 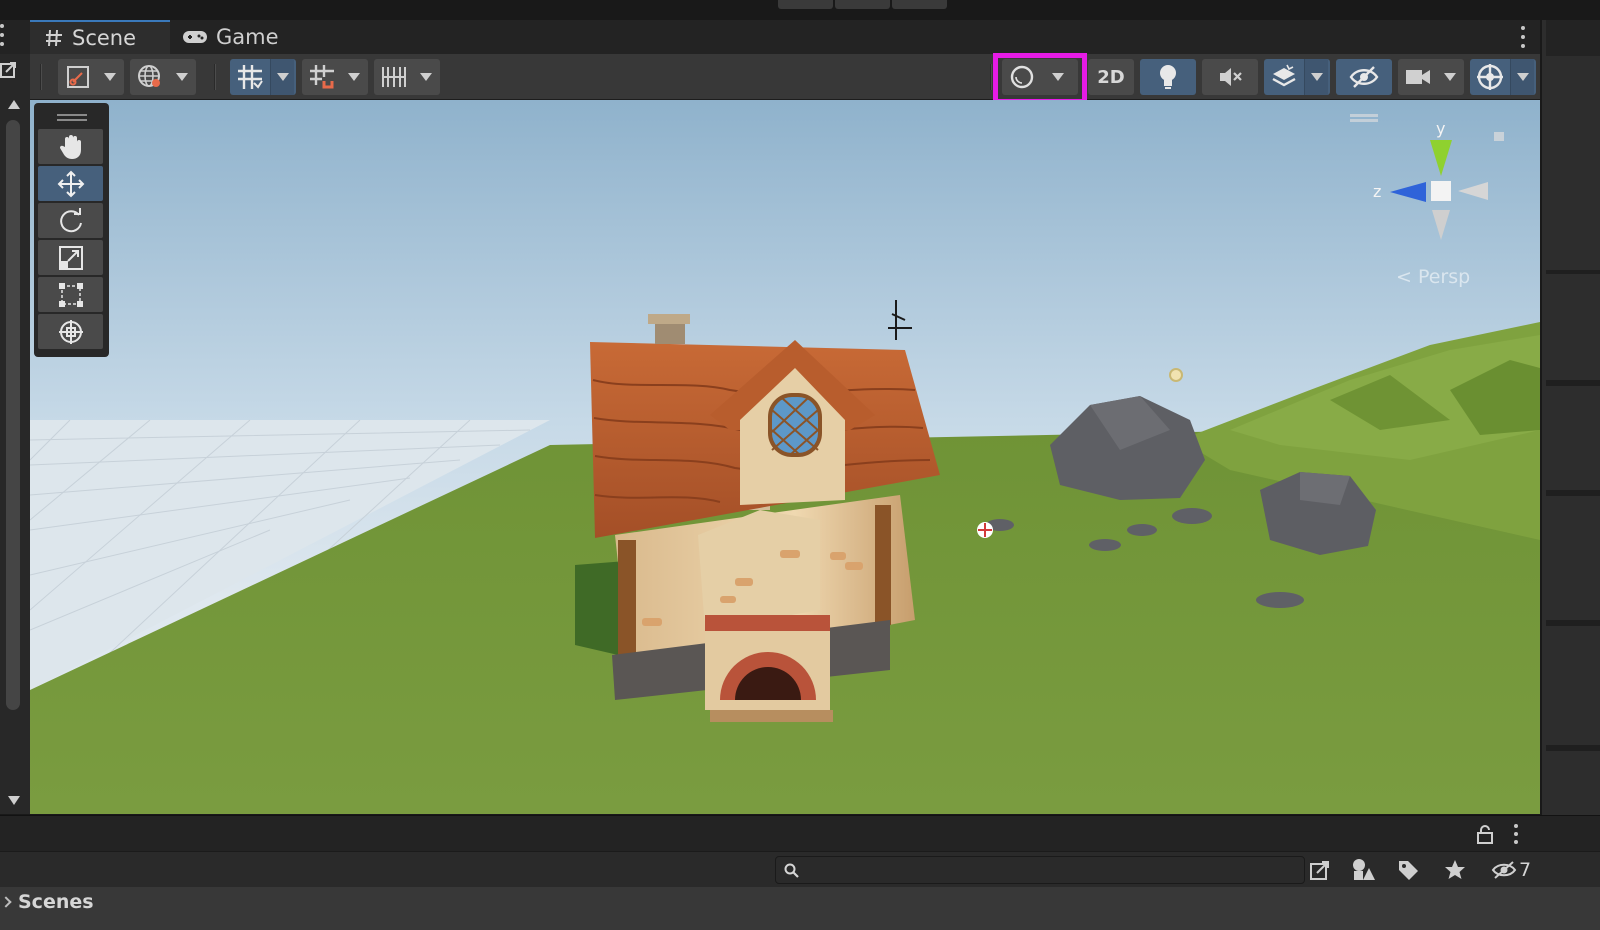 I want to click on hidden-count: 7, so click(x=1525, y=870).